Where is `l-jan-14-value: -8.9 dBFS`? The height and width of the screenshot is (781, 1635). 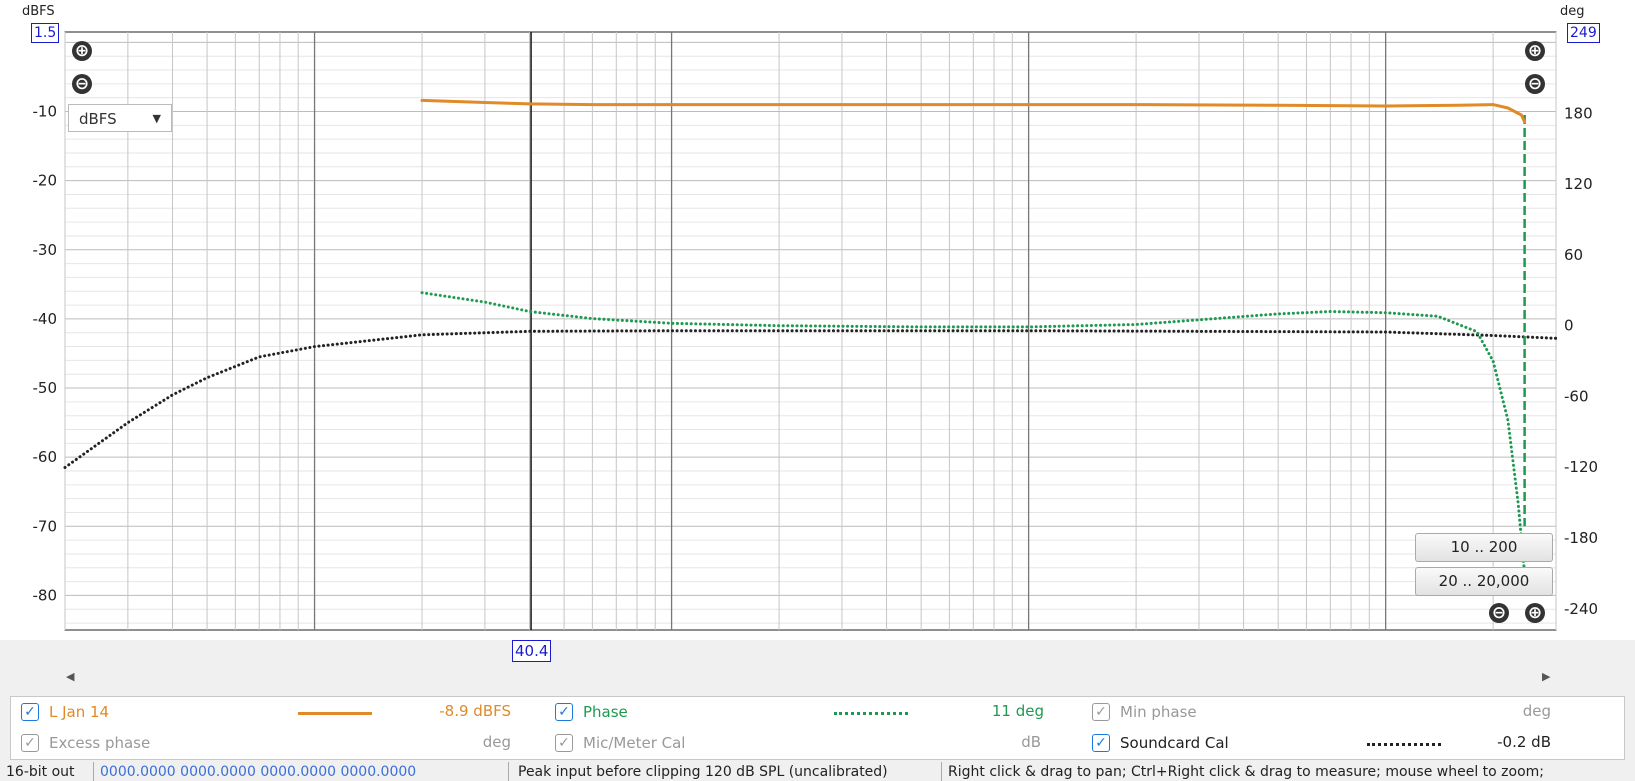
l-jan-14-value: -8.9 dBFS is located at coordinates (475, 711).